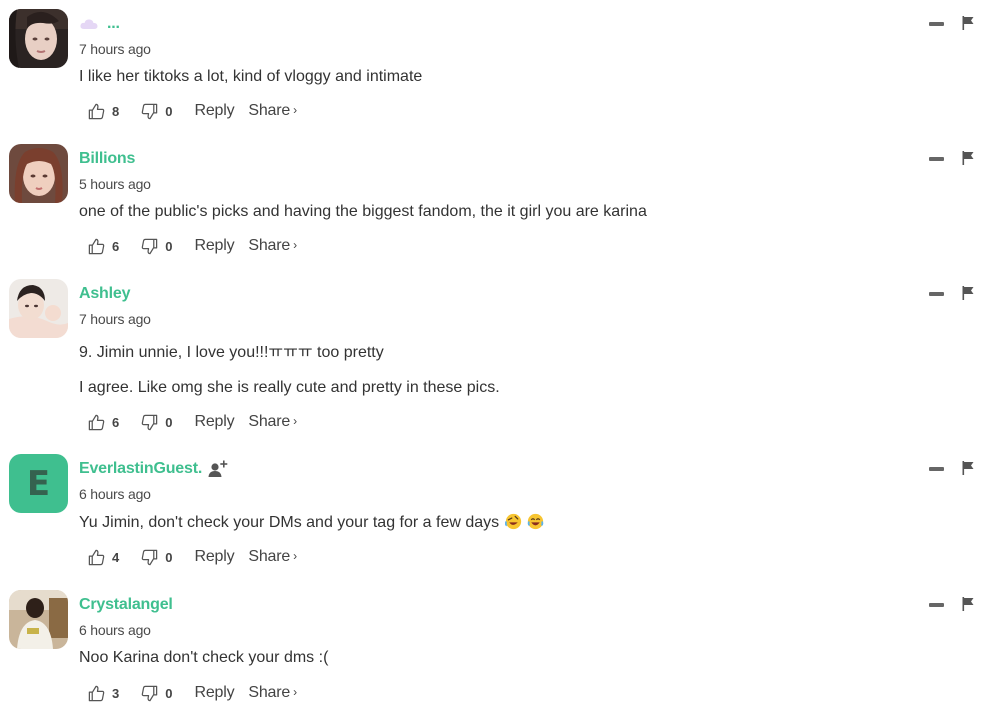 The image size is (992, 709). What do you see at coordinates (116, 693) in the screenshot?
I see `like-count: 3` at bounding box center [116, 693].